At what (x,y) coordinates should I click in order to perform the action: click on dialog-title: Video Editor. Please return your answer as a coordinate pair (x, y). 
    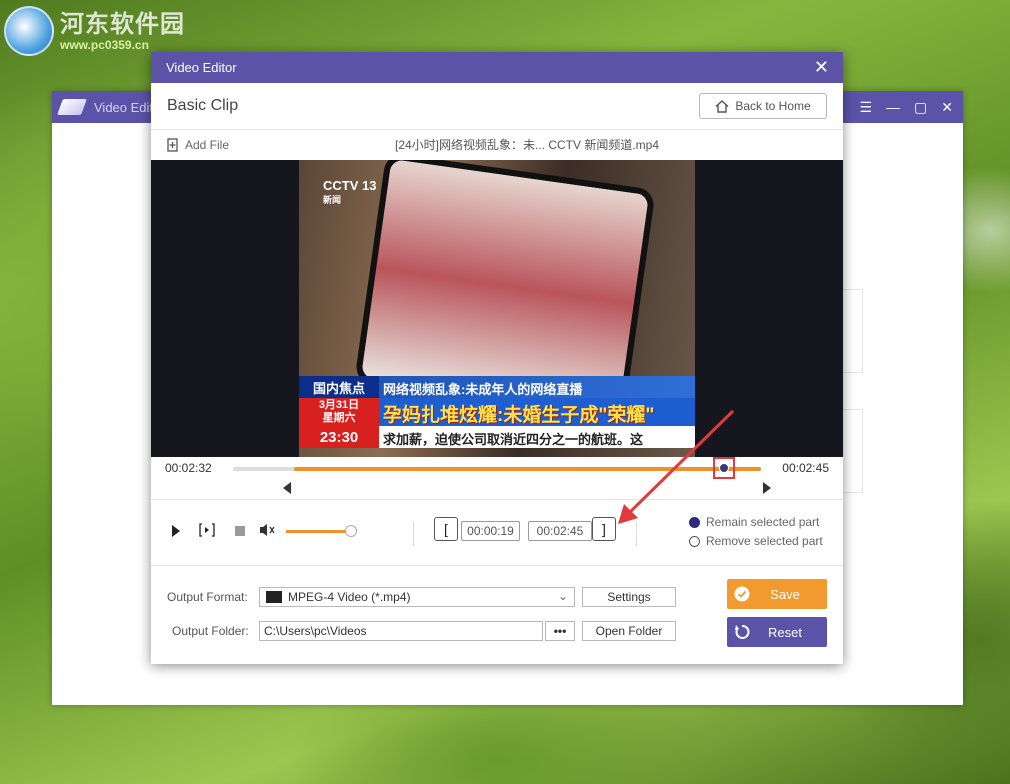
    Looking at the image, I should click on (201, 67).